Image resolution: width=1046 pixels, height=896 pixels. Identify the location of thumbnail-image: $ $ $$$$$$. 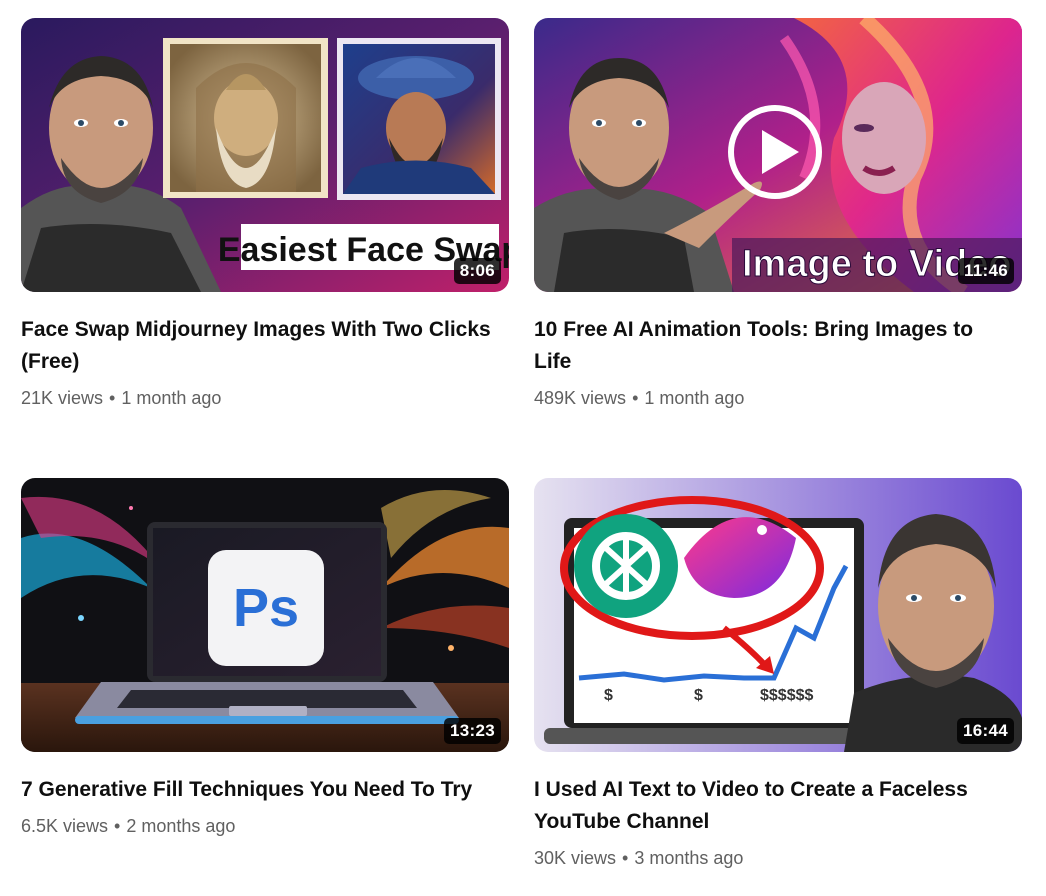
(778, 615).